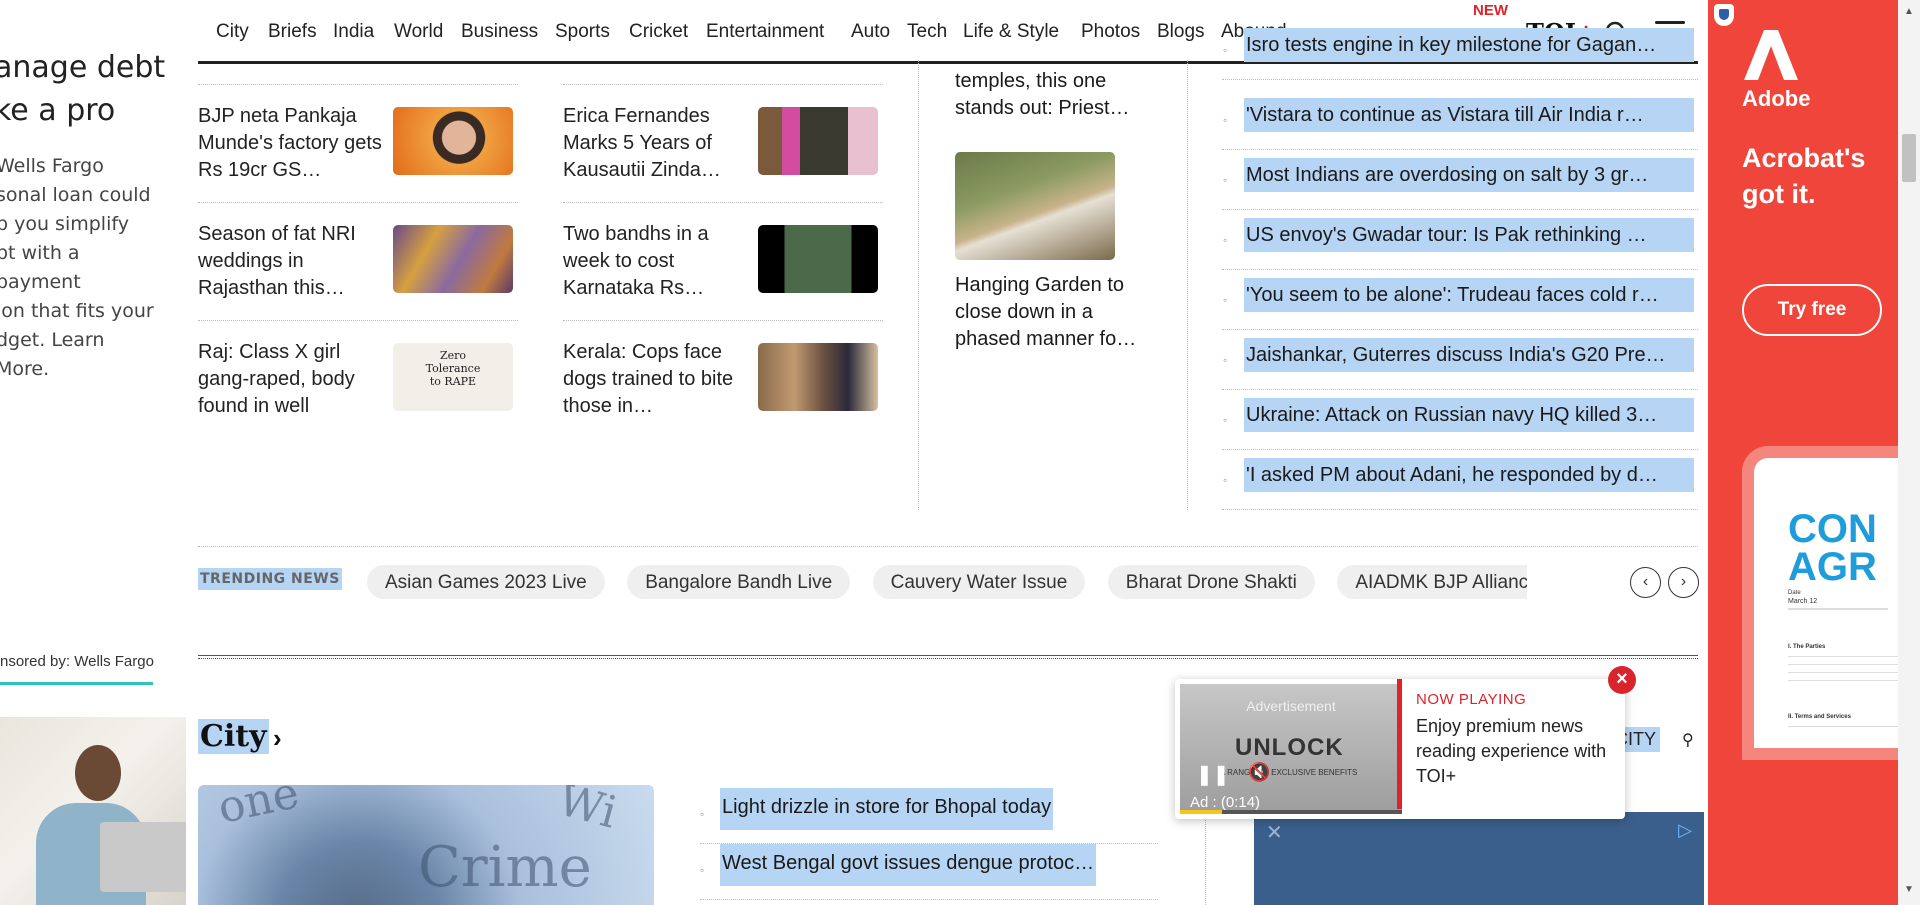  I want to click on nav-item-life-style: Life & Style, so click(1011, 32).